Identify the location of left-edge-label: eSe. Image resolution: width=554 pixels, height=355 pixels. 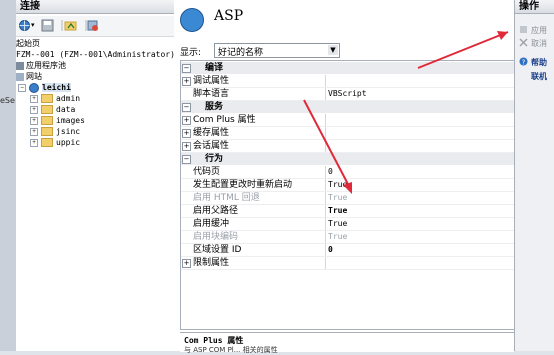
(7, 100).